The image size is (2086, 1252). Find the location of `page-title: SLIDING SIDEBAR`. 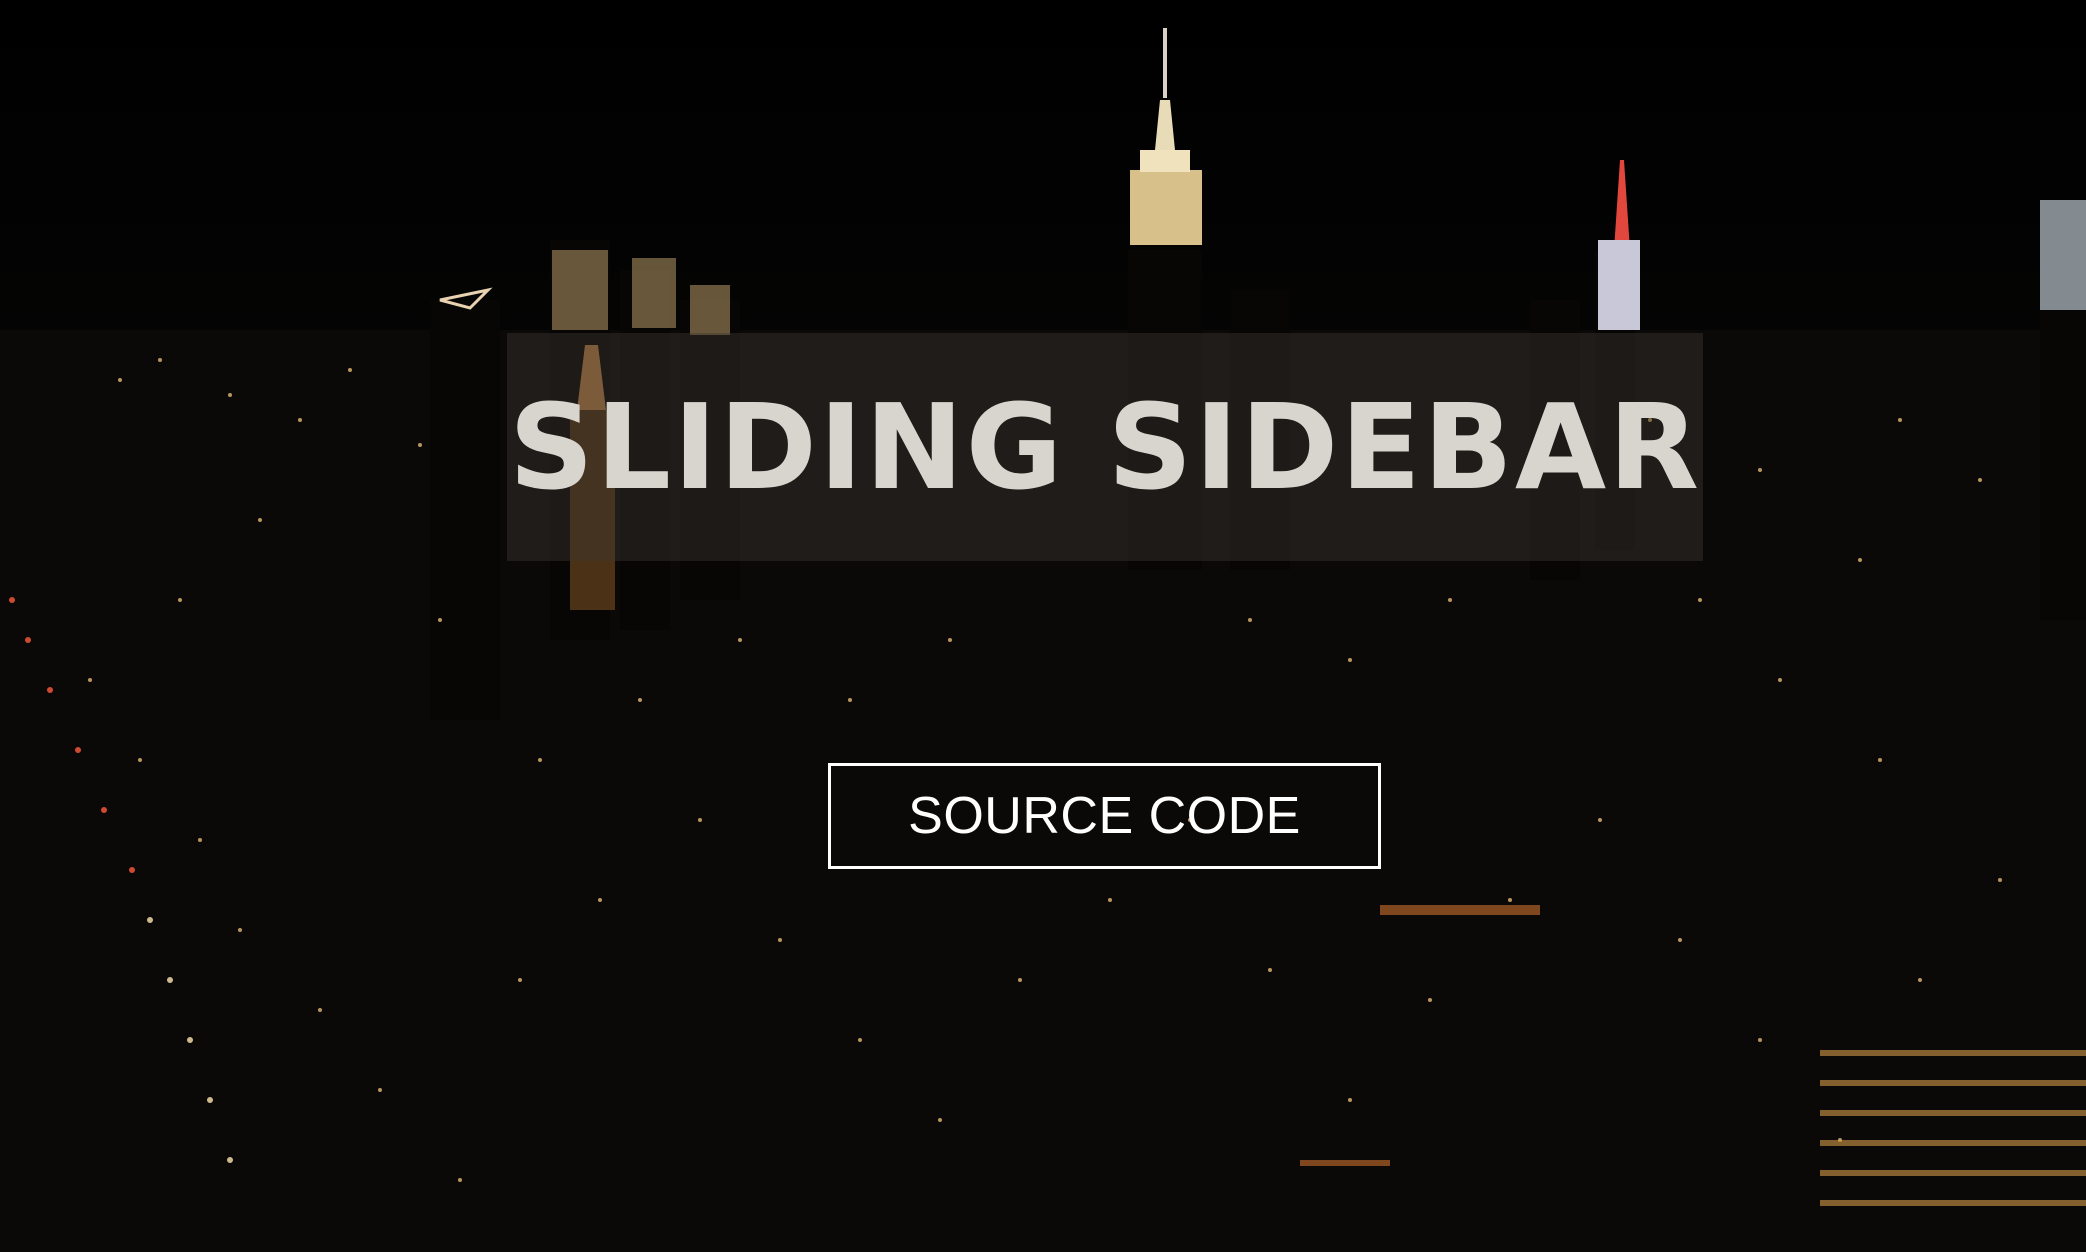

page-title: SLIDING SIDEBAR is located at coordinates (1105, 447).